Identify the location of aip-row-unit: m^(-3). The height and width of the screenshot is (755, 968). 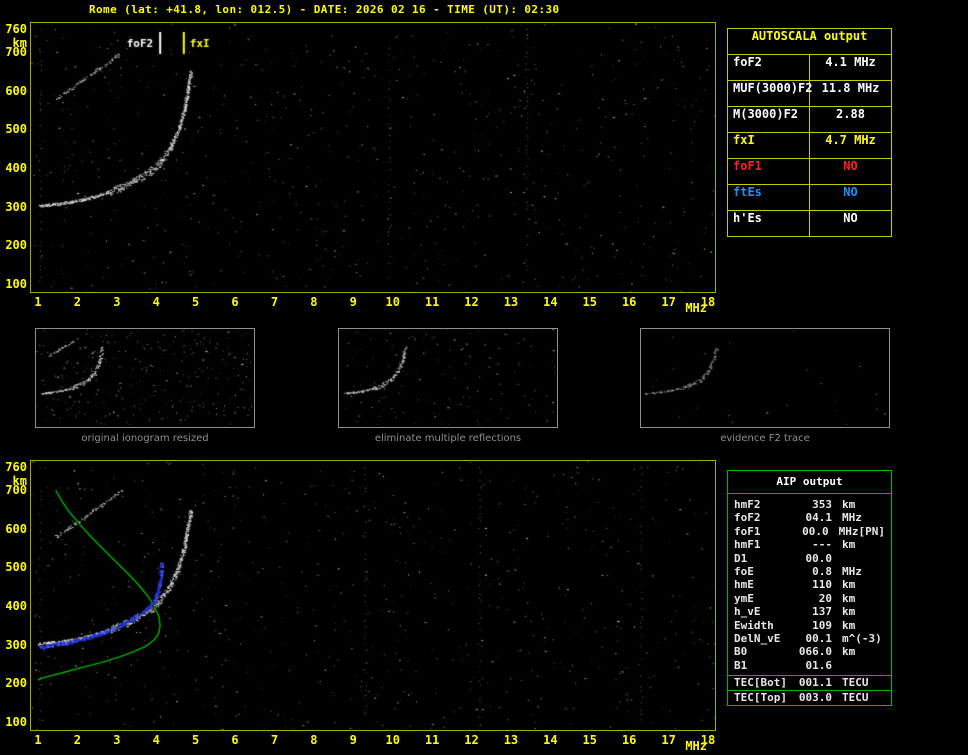
(862, 638).